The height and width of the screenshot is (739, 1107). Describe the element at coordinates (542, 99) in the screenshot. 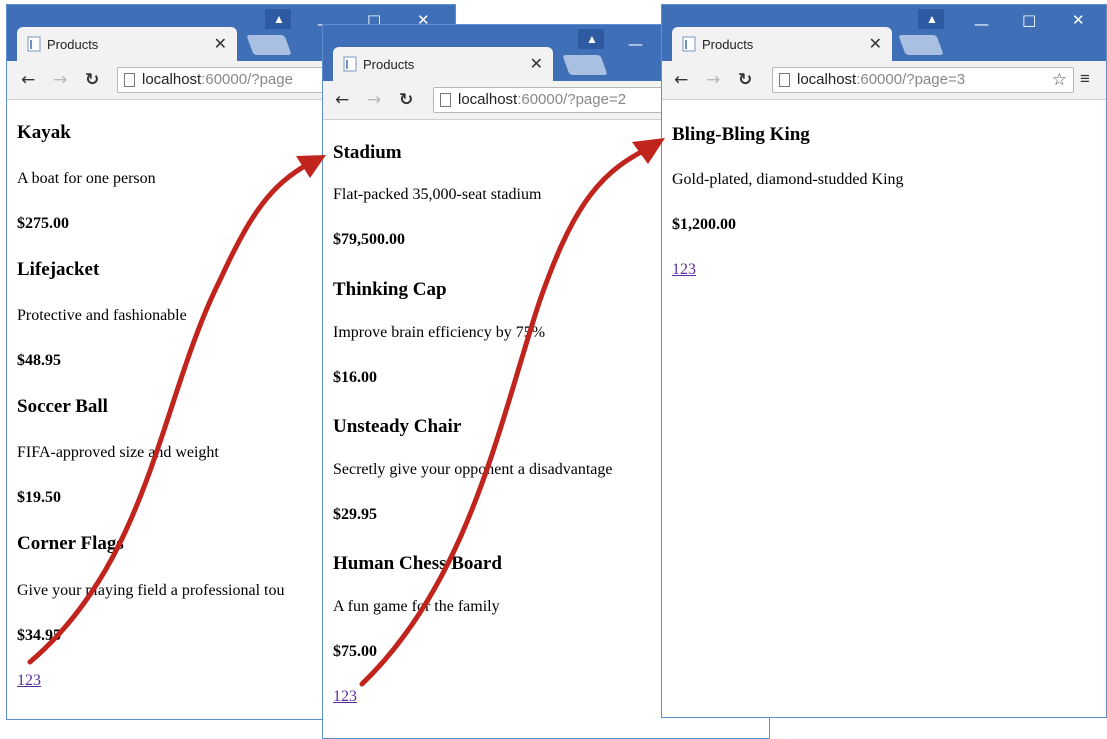

I see `url-text: localhost:60000/?page=2` at that location.